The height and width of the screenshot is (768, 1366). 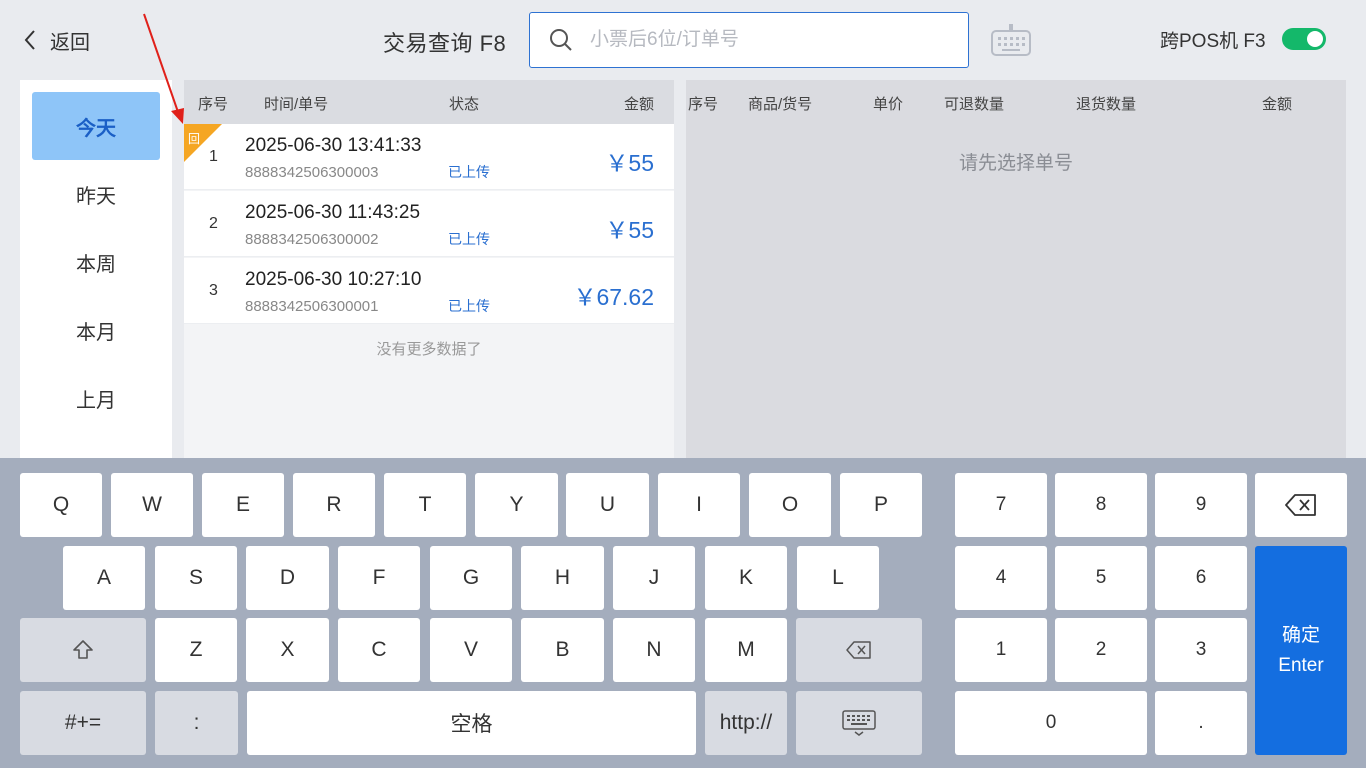 I want to click on key-d: D, so click(x=287, y=578).